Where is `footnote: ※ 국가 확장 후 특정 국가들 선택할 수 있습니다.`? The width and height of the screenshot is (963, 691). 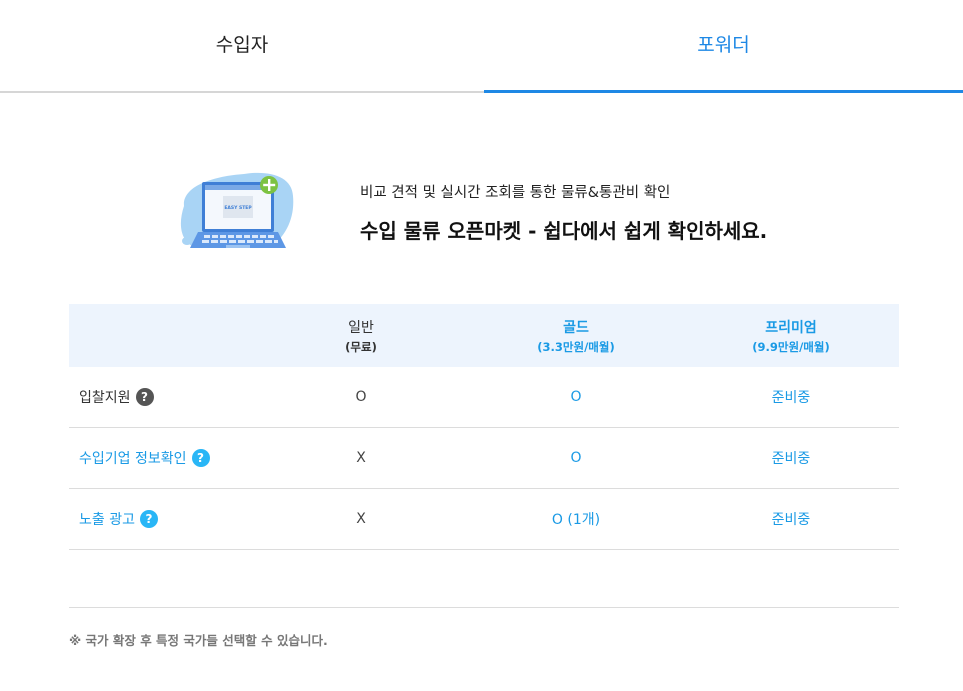
footnote: ※ 국가 확장 후 특정 국가들 선택할 수 있습니다. is located at coordinates (198, 640).